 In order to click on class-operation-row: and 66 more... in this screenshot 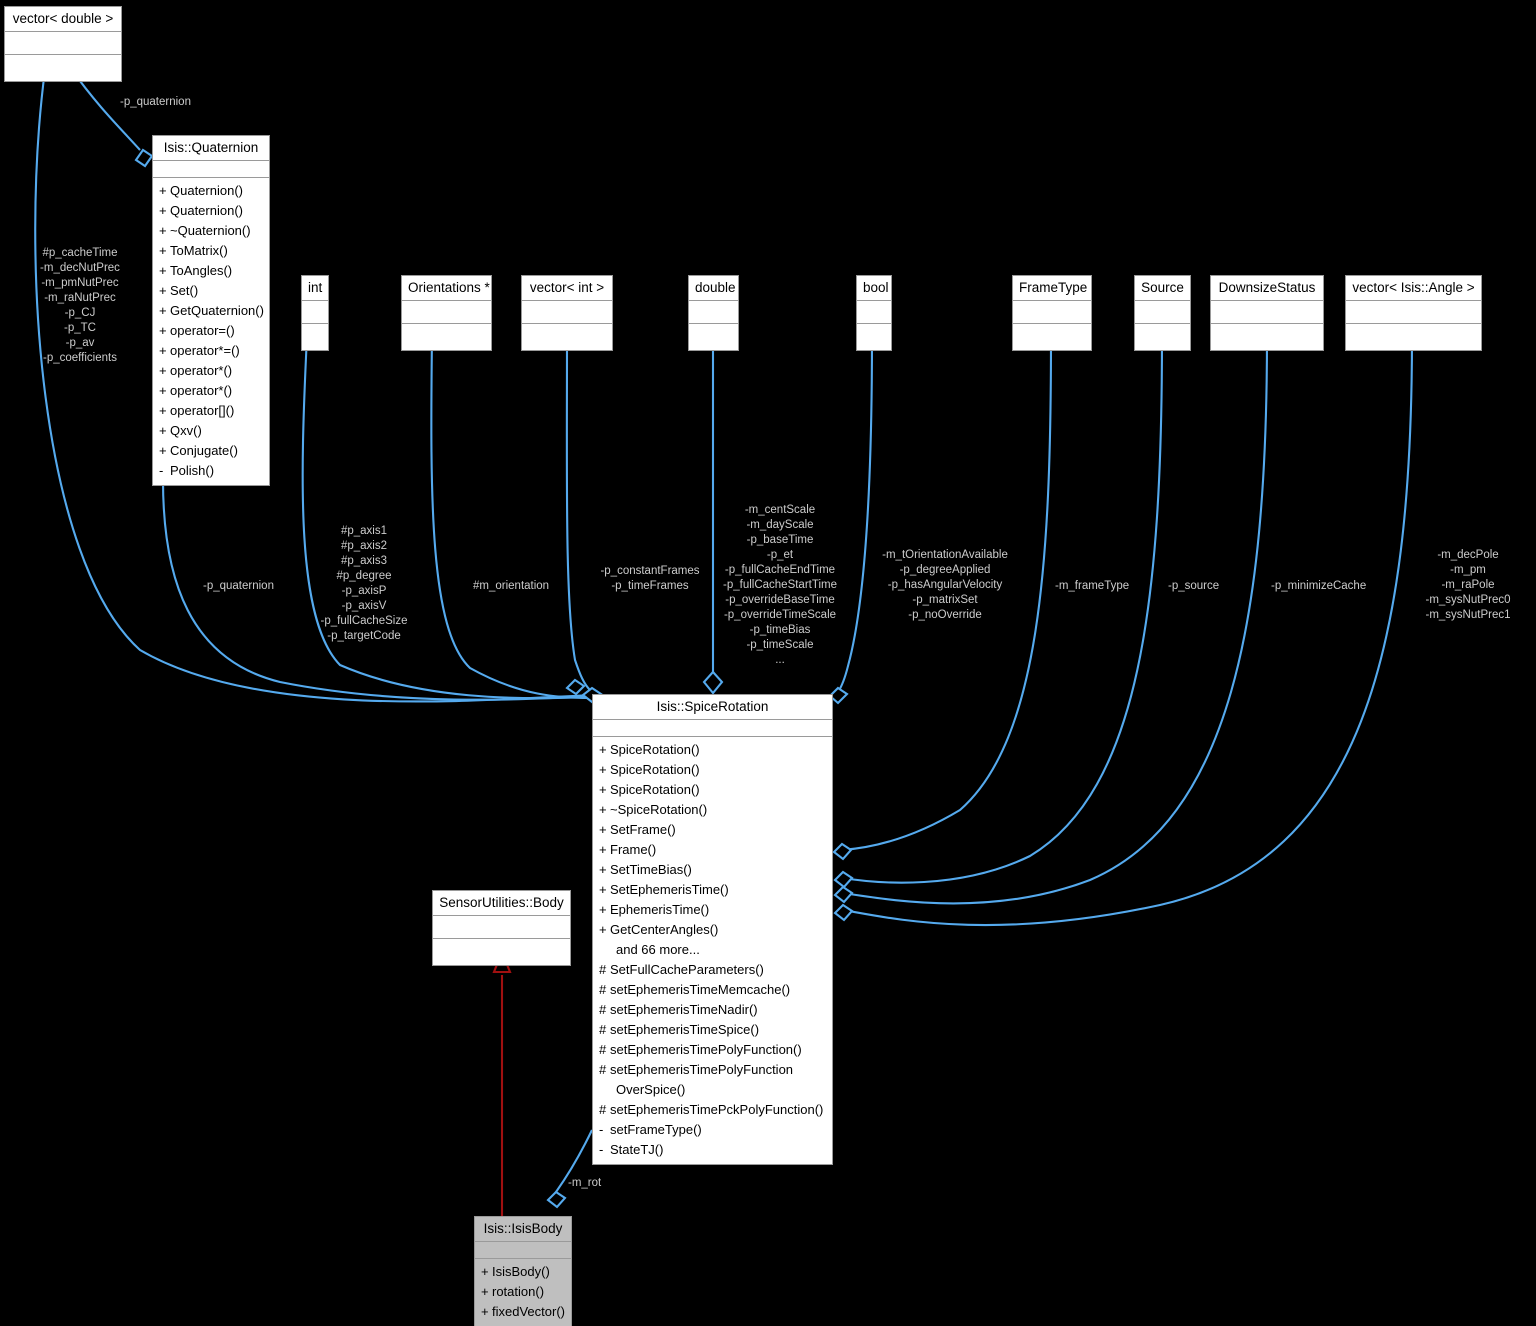, I will do `click(712, 950)`.